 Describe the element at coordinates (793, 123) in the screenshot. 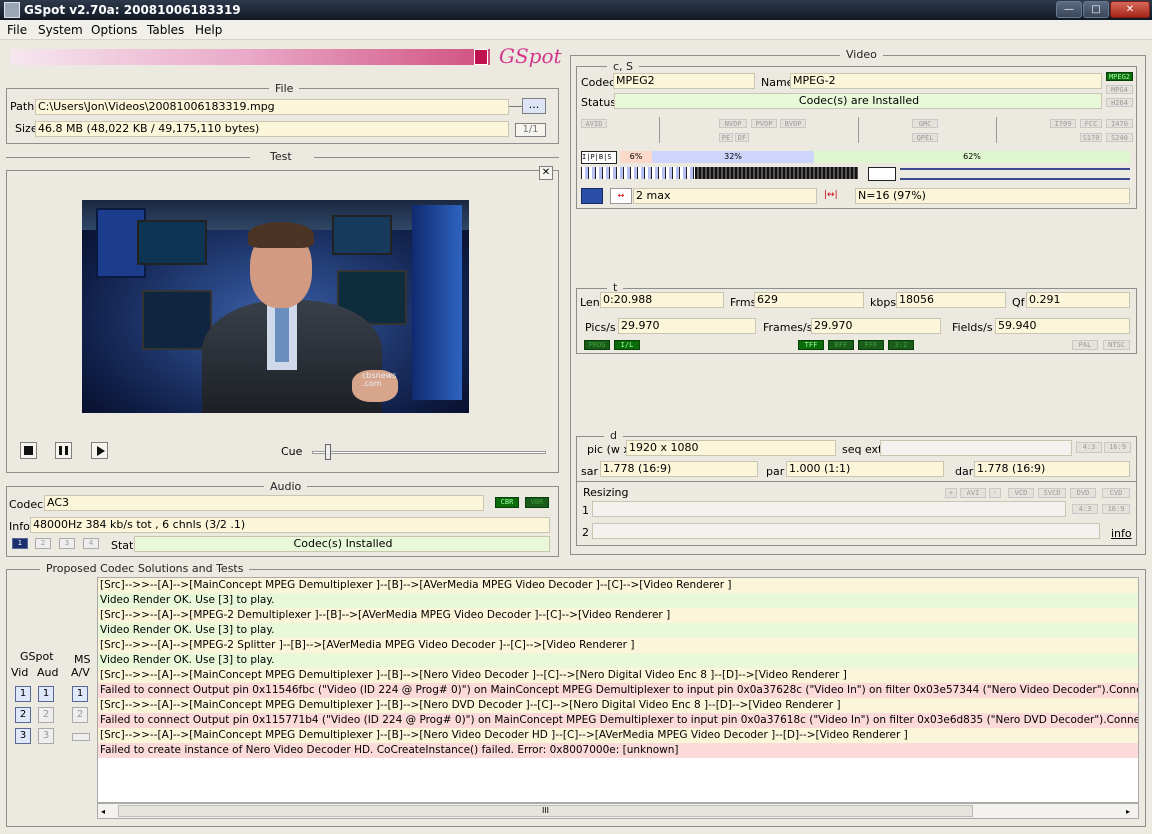

I see `bvop-tag: BVOP` at that location.